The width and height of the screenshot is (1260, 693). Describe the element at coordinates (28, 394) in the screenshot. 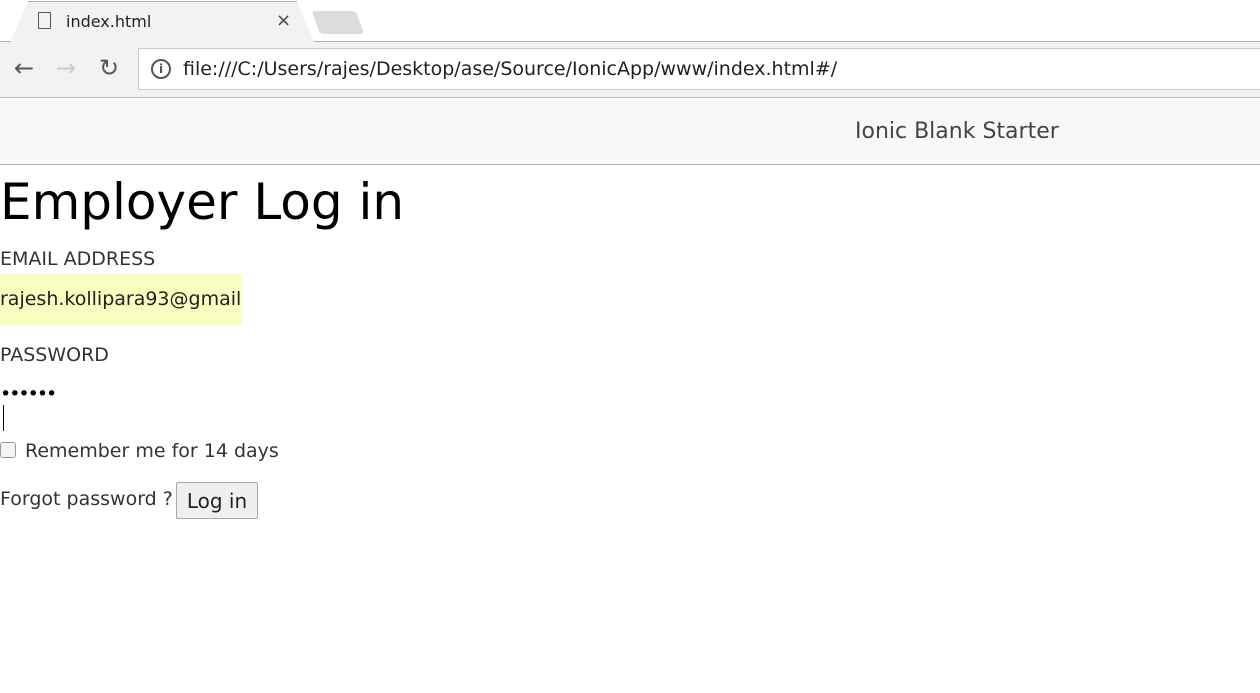

I see `password-value: ••••••` at that location.